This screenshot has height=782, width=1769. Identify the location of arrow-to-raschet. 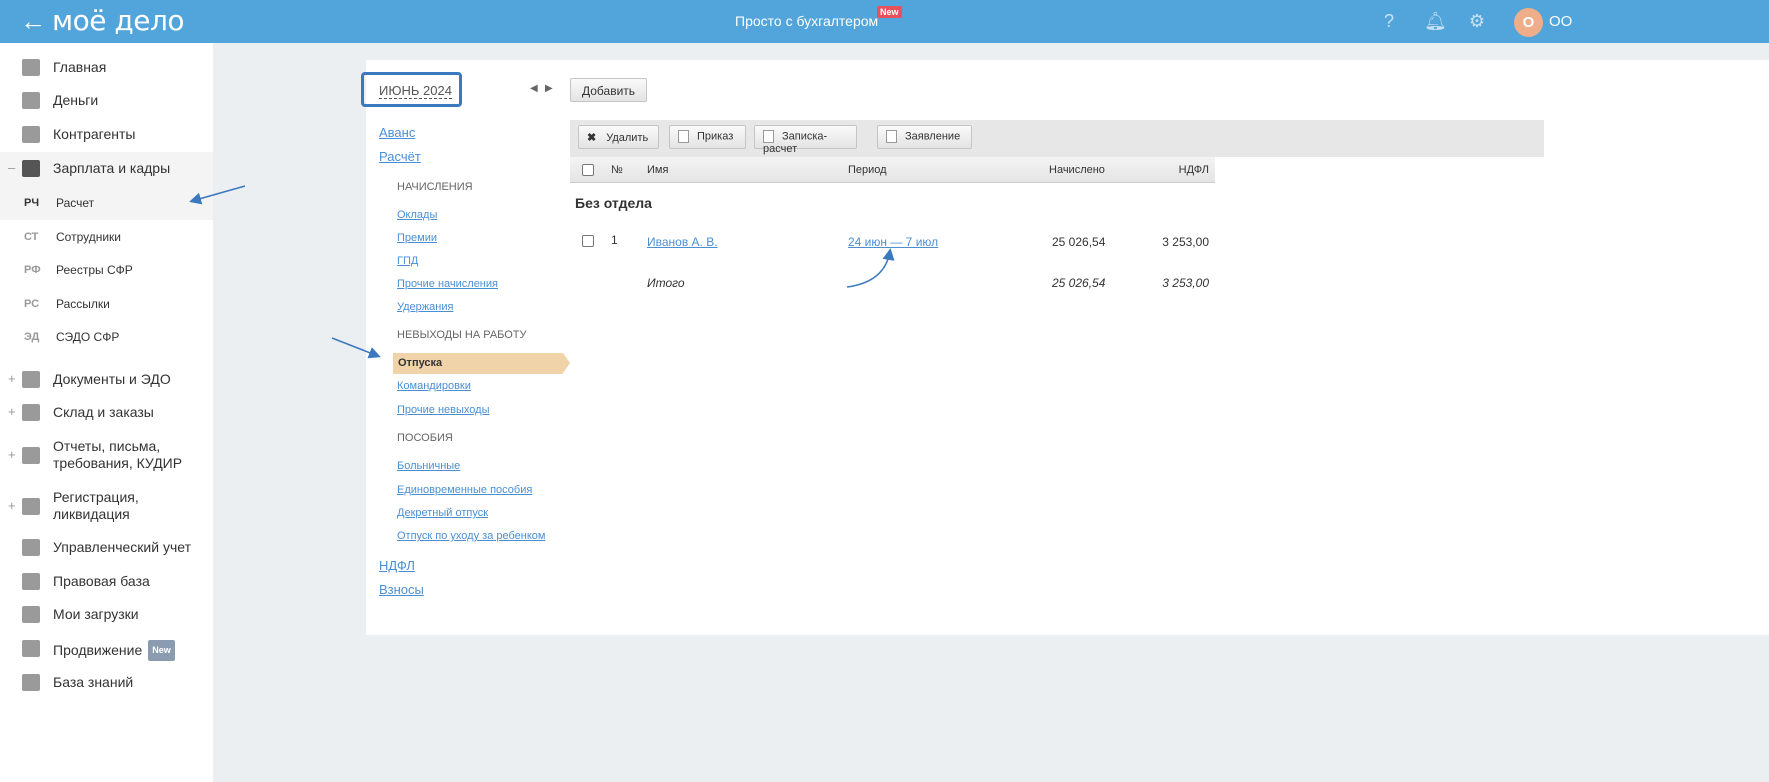
(217, 195).